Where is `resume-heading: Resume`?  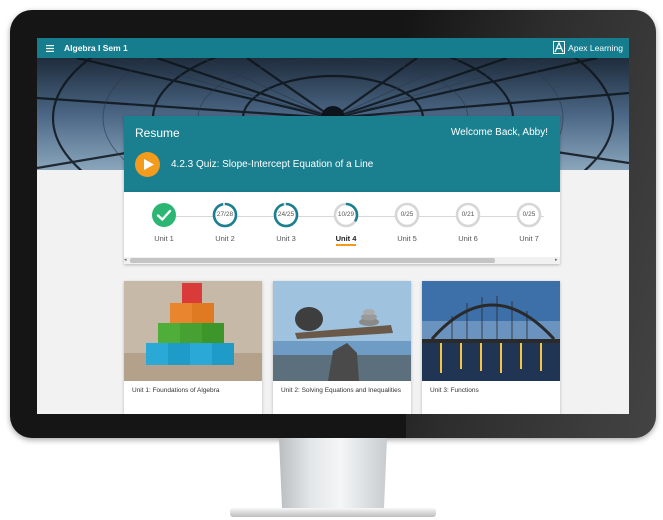
resume-heading: Resume is located at coordinates (157, 133).